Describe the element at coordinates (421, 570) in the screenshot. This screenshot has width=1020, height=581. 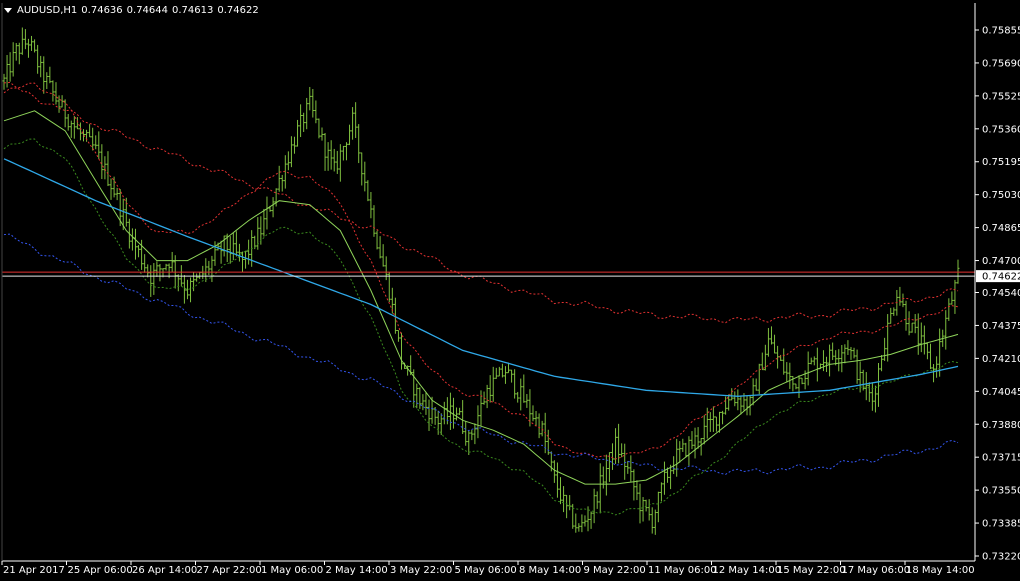
I see `time-label: 3 May 22:00` at that location.